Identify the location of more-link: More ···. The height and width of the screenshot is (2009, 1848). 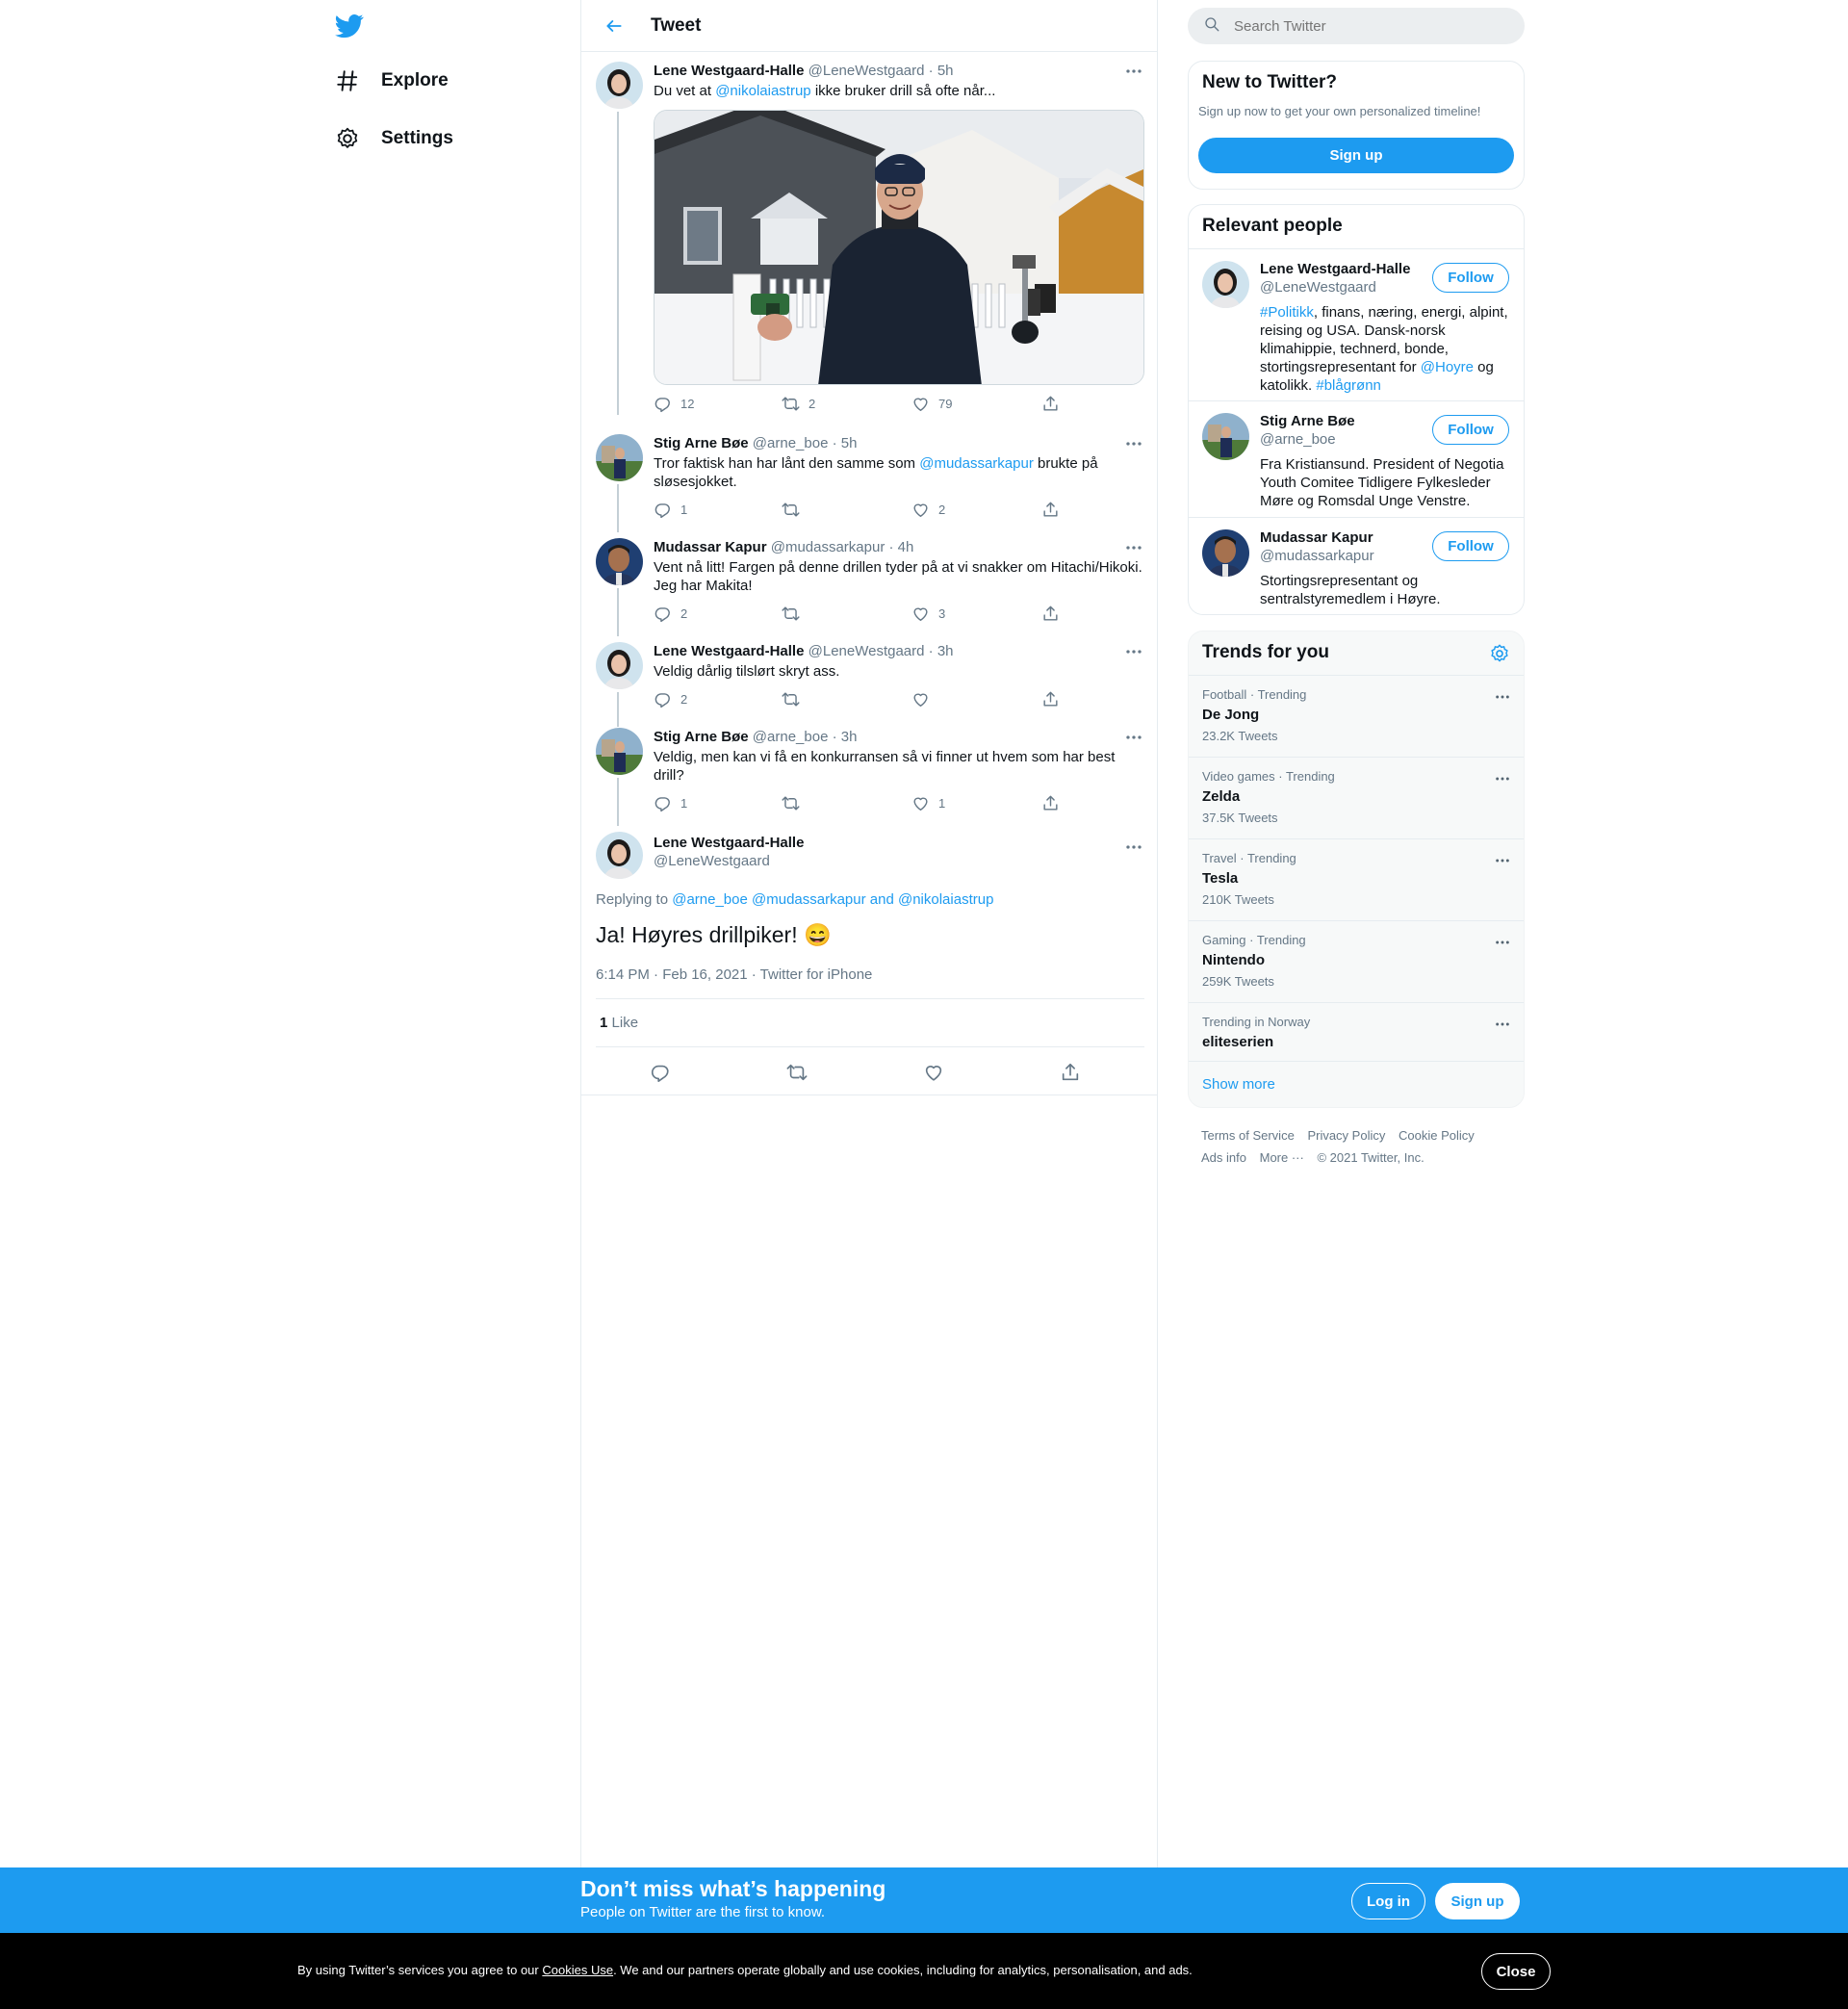
(1282, 1157).